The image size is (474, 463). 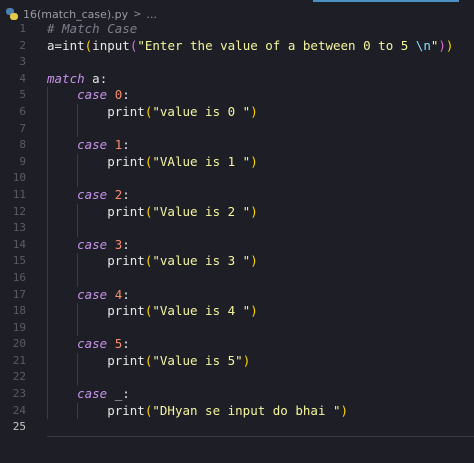 I want to click on line-number: 18, so click(x=19, y=311).